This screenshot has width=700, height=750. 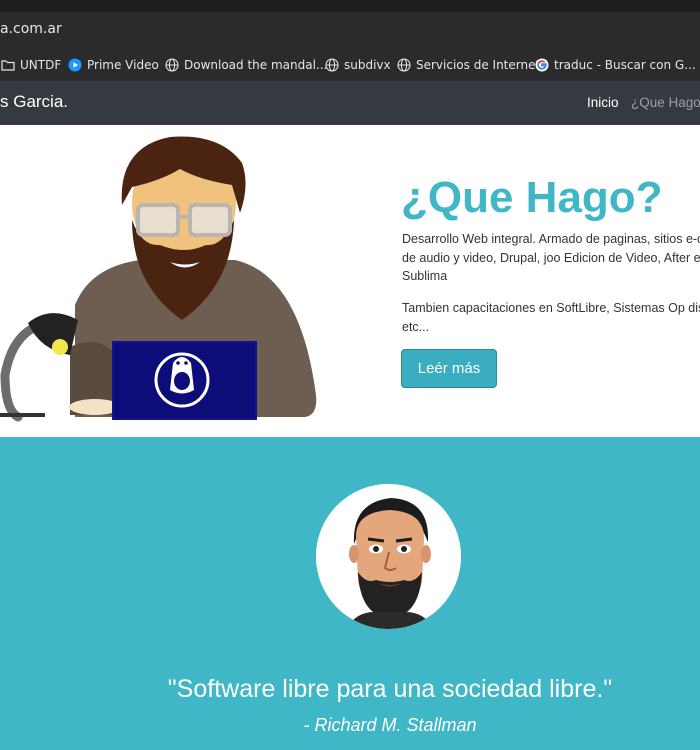 I want to click on browser-tabstrip, so click(x=350, y=6).